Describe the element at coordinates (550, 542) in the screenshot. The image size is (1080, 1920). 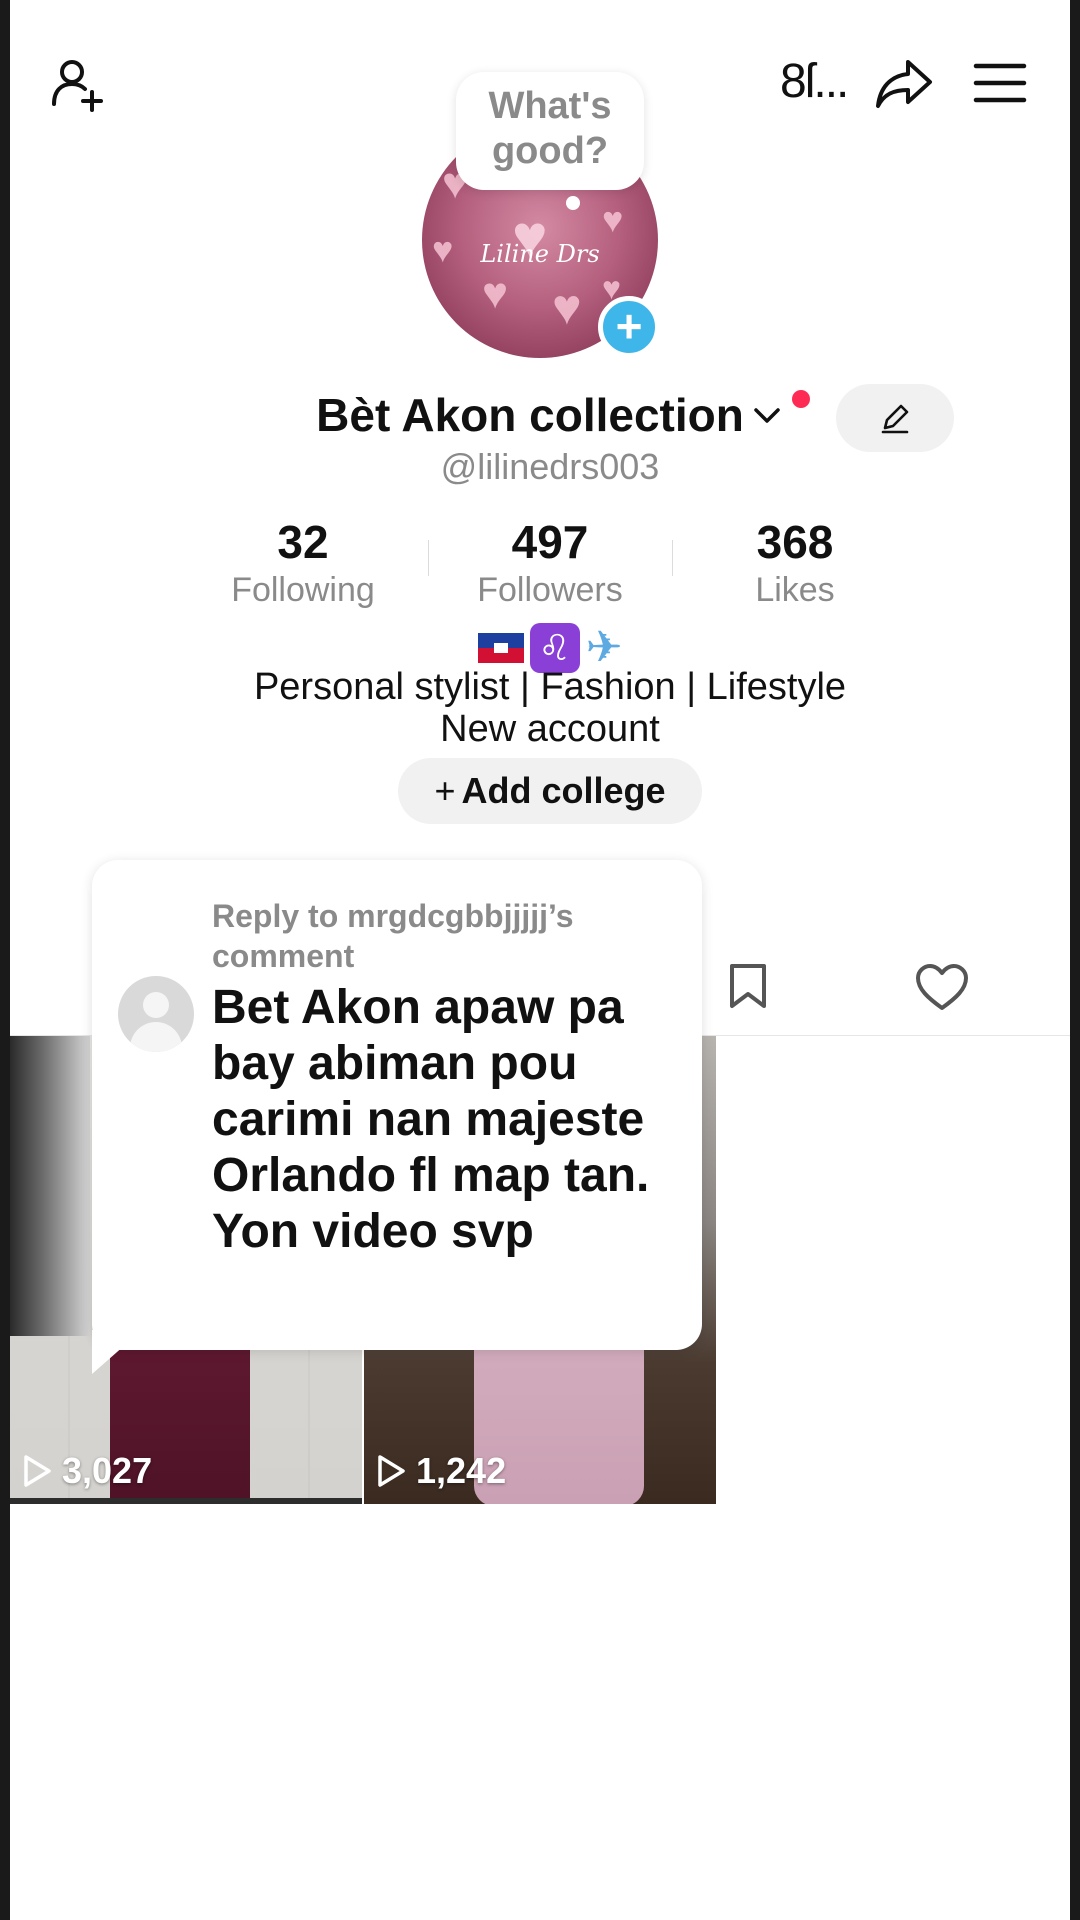
I see `followers-count: 497` at that location.